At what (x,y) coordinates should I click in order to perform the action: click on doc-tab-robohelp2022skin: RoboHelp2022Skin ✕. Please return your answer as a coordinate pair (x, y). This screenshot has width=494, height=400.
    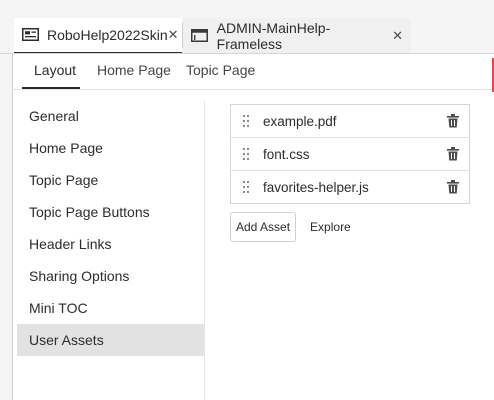
    Looking at the image, I should click on (98, 36).